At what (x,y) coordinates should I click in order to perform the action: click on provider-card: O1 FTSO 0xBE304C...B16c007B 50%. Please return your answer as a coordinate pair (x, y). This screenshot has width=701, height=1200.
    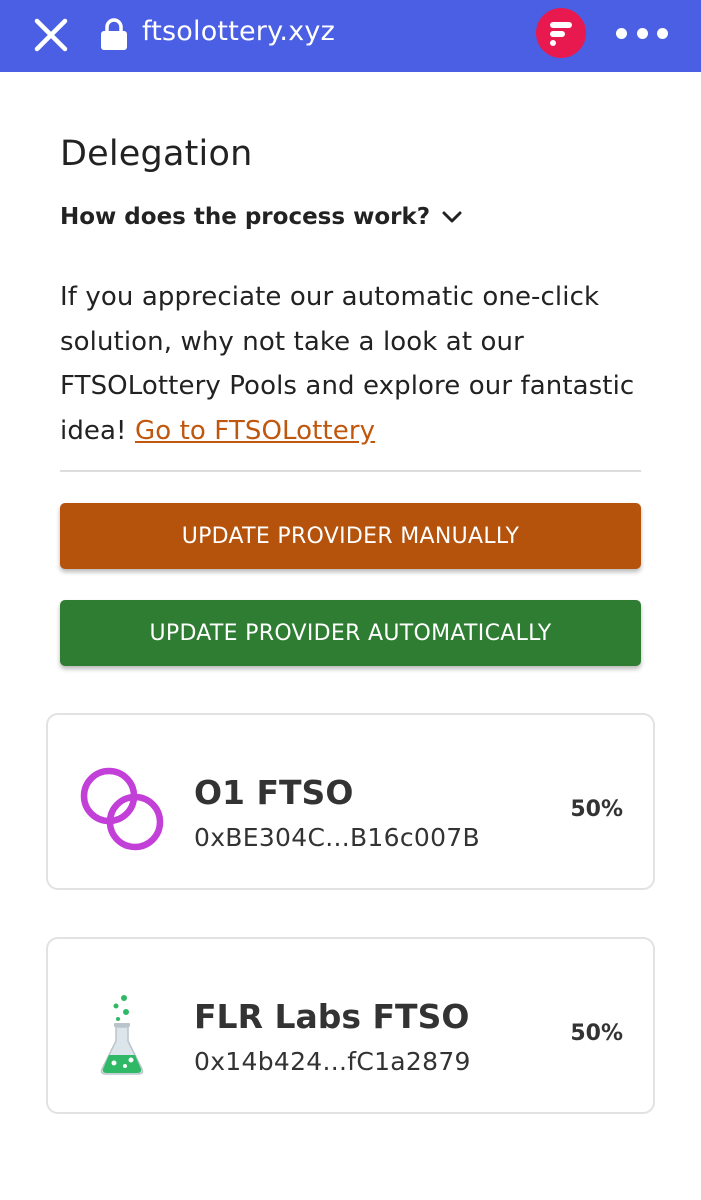
    Looking at the image, I should click on (350, 801).